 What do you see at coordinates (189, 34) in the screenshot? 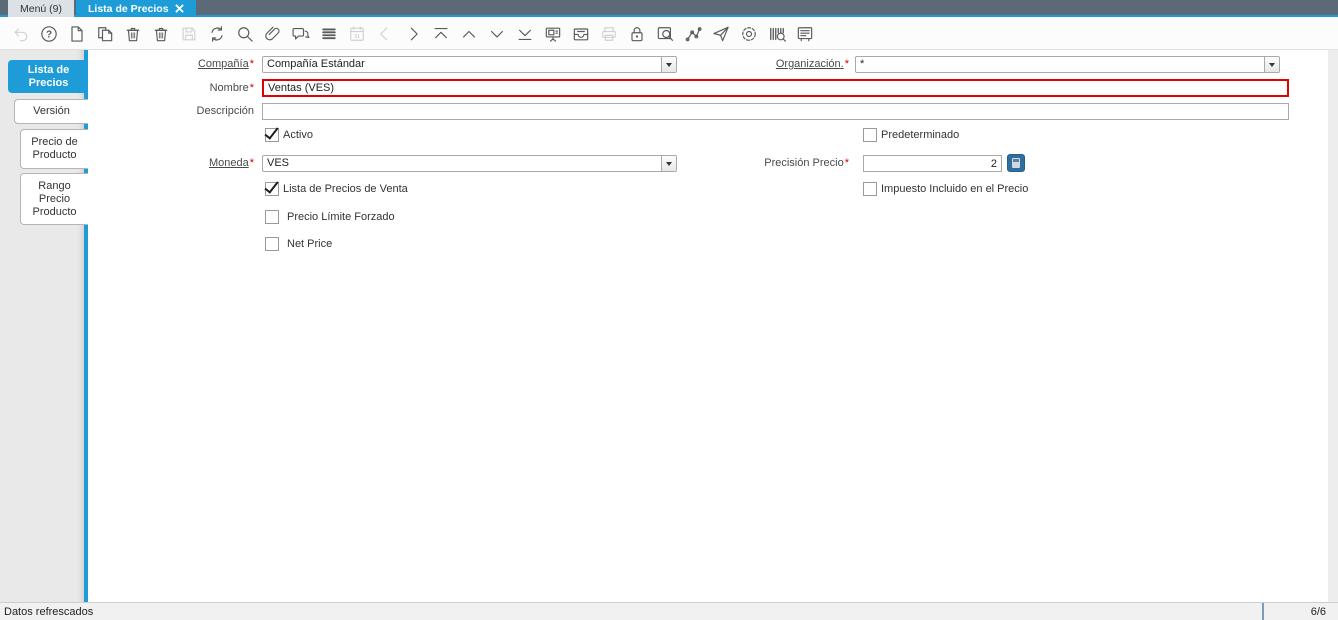
I see `save-icon` at bounding box center [189, 34].